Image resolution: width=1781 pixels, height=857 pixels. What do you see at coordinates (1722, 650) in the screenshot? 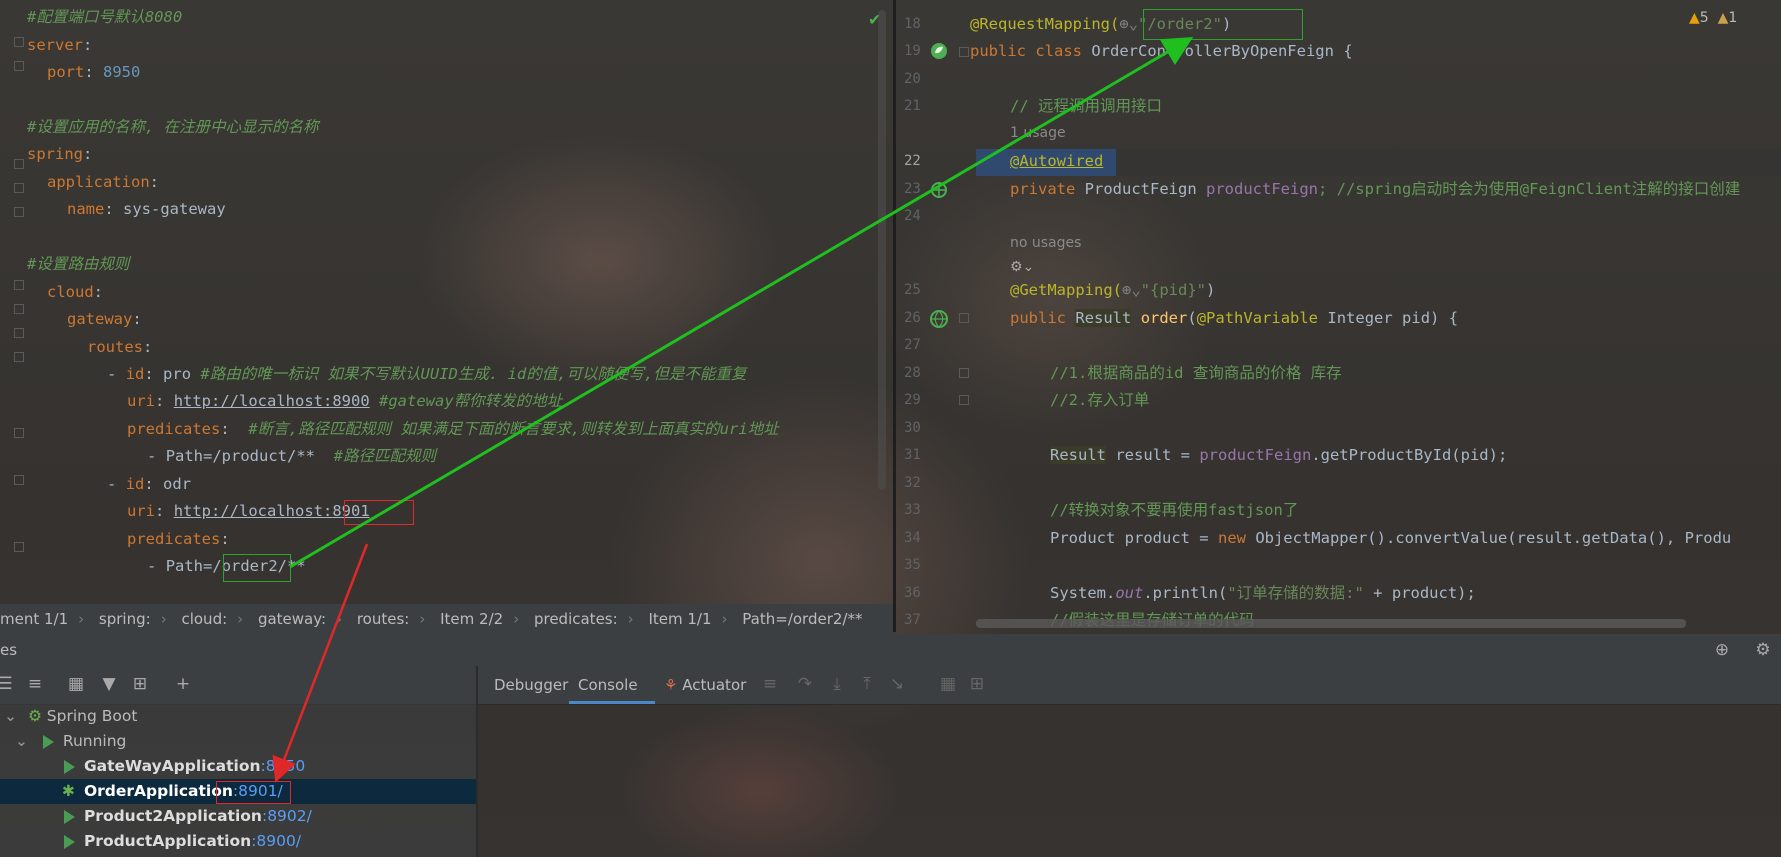
I see `settings-target-icon: ⊕` at bounding box center [1722, 650].